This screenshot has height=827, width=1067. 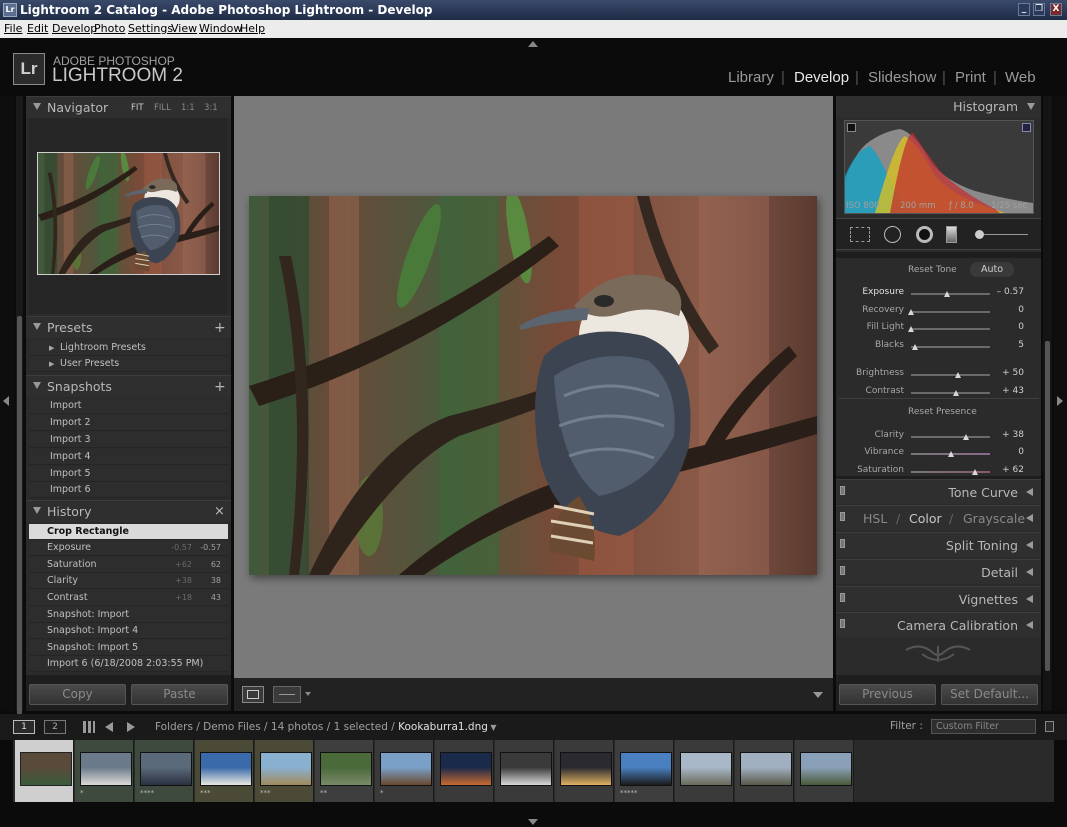 What do you see at coordinates (951, 234) in the screenshot?
I see `graduated-filter-icon` at bounding box center [951, 234].